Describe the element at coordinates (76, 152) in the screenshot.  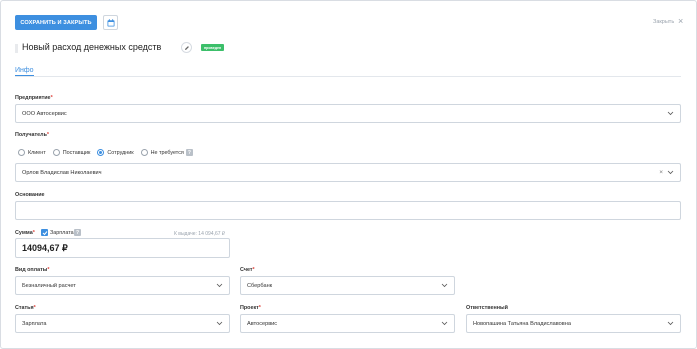
I see `radio-supplier-label: Поставщик` at that location.